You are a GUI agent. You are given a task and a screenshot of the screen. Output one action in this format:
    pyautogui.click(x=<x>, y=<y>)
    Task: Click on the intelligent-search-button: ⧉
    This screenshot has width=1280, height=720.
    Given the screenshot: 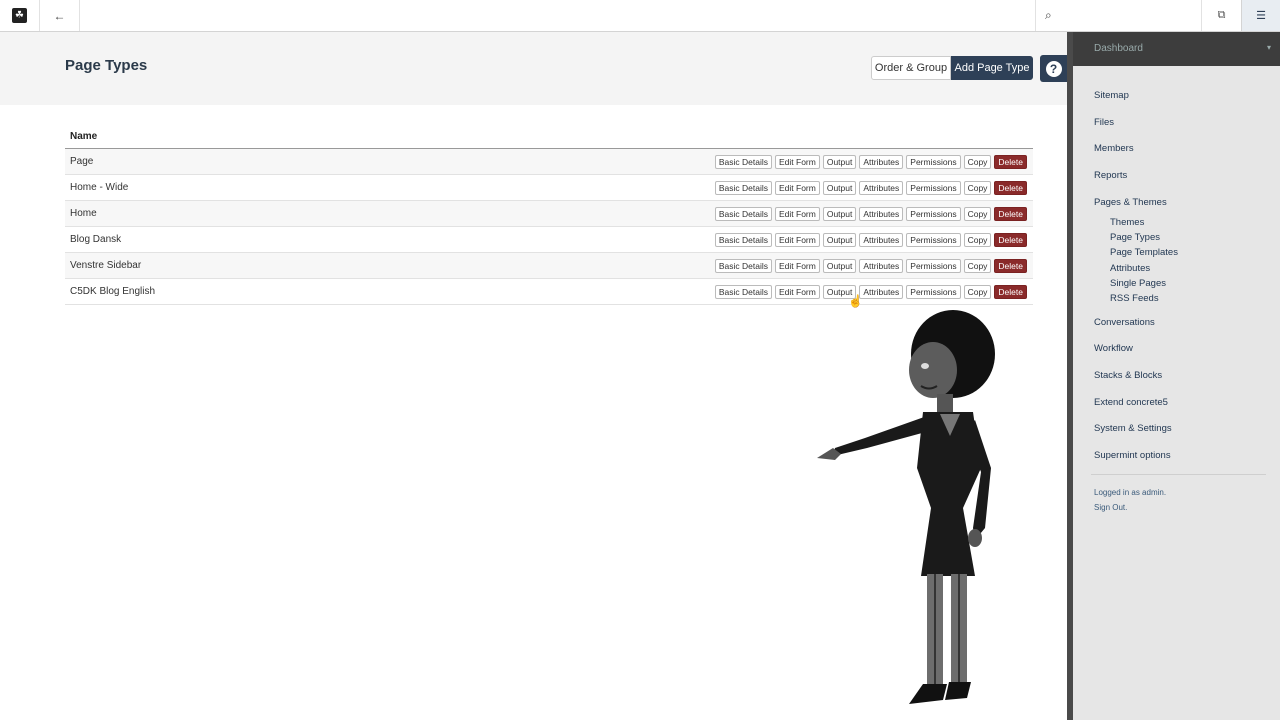 What is the action you would take?
    pyautogui.click(x=1221, y=15)
    